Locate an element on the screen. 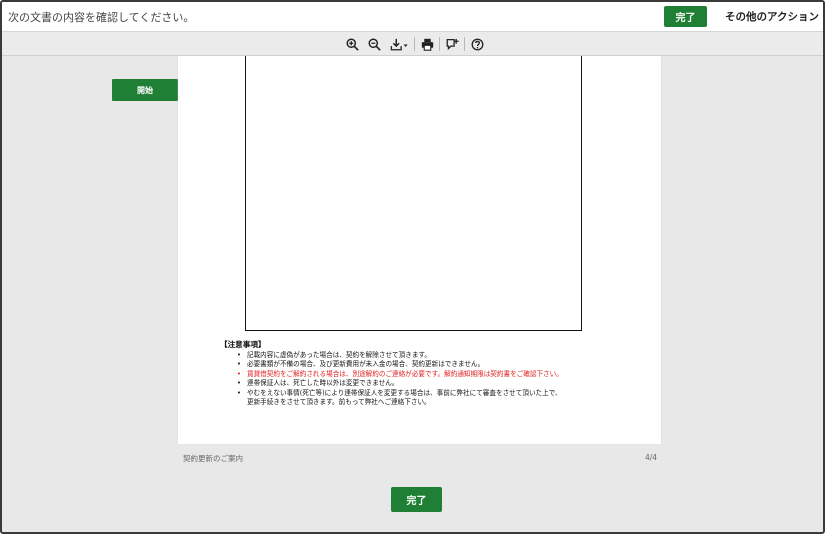  comment-icon is located at coordinates (452, 44).